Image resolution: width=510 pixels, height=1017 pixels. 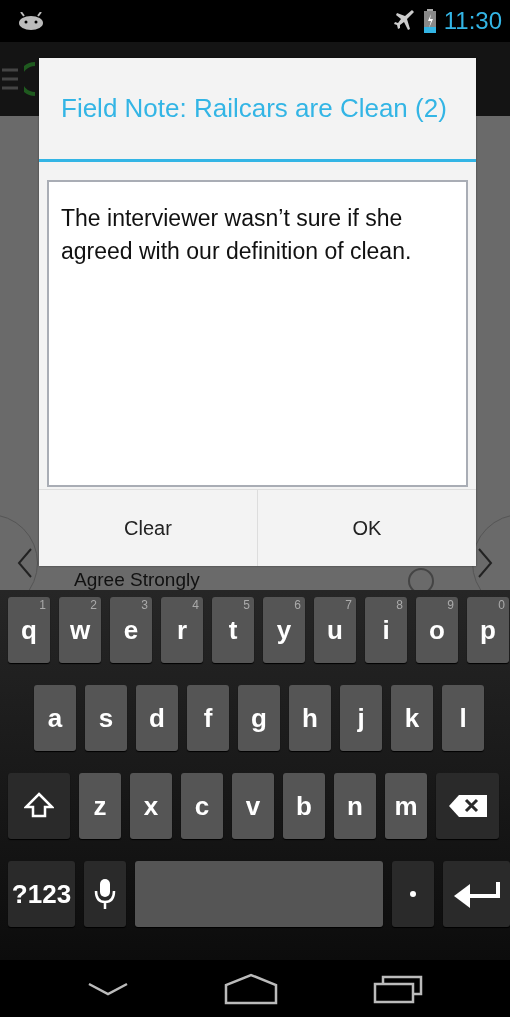 What do you see at coordinates (399, 605) in the screenshot?
I see `key-hint: 8` at bounding box center [399, 605].